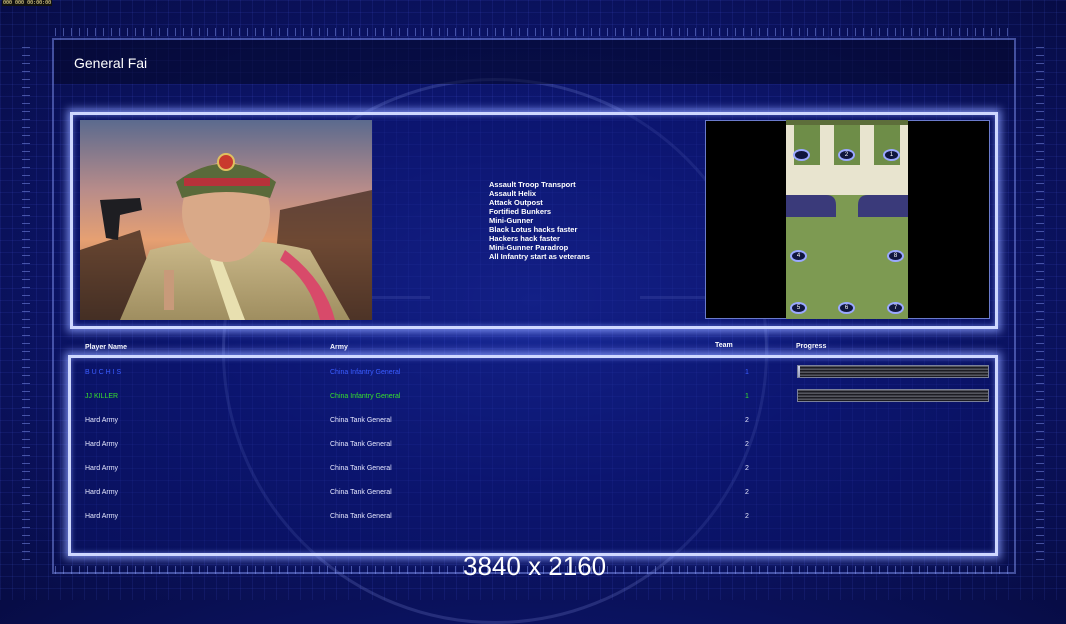 This screenshot has width=1066, height=624. I want to click on header-progress: Progress, so click(811, 346).